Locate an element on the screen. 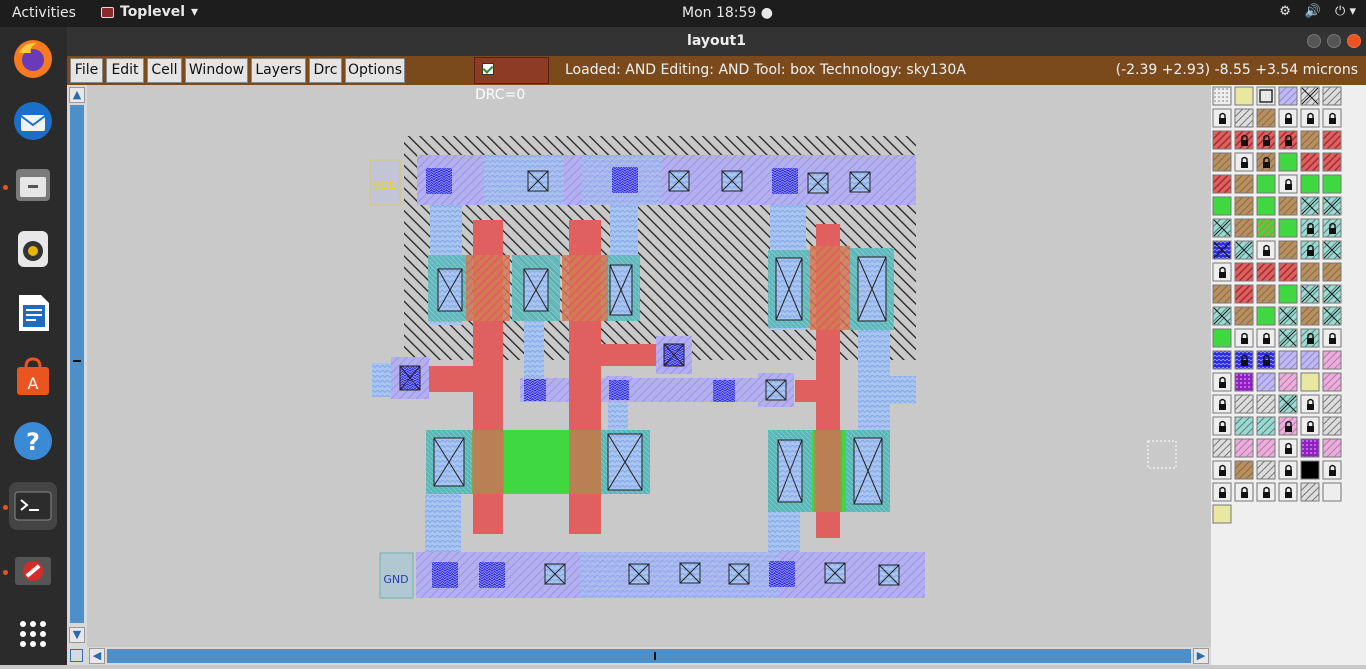 This screenshot has width=1366, height=669. terminal-icon is located at coordinates (33, 506).